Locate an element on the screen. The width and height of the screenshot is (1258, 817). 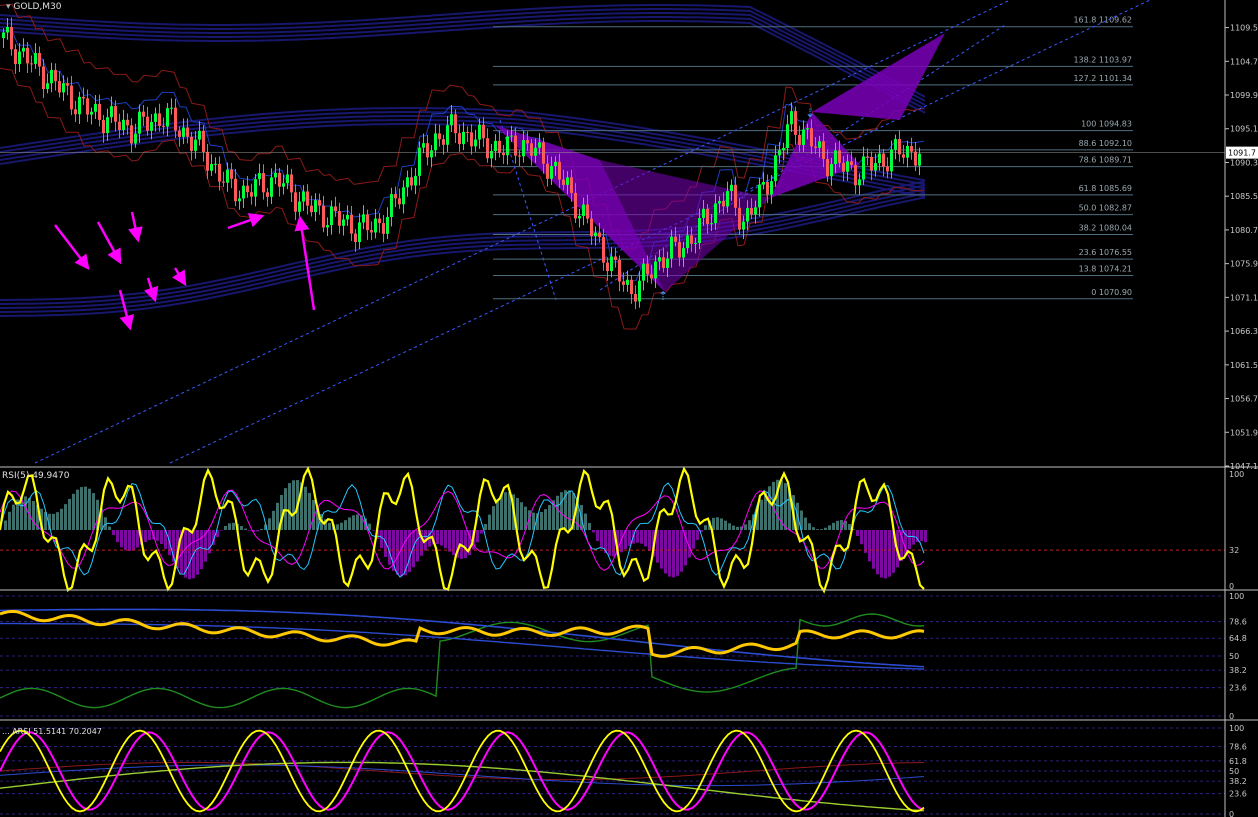
price-tick-label: 1099.90 is located at coordinates (1244, 95).